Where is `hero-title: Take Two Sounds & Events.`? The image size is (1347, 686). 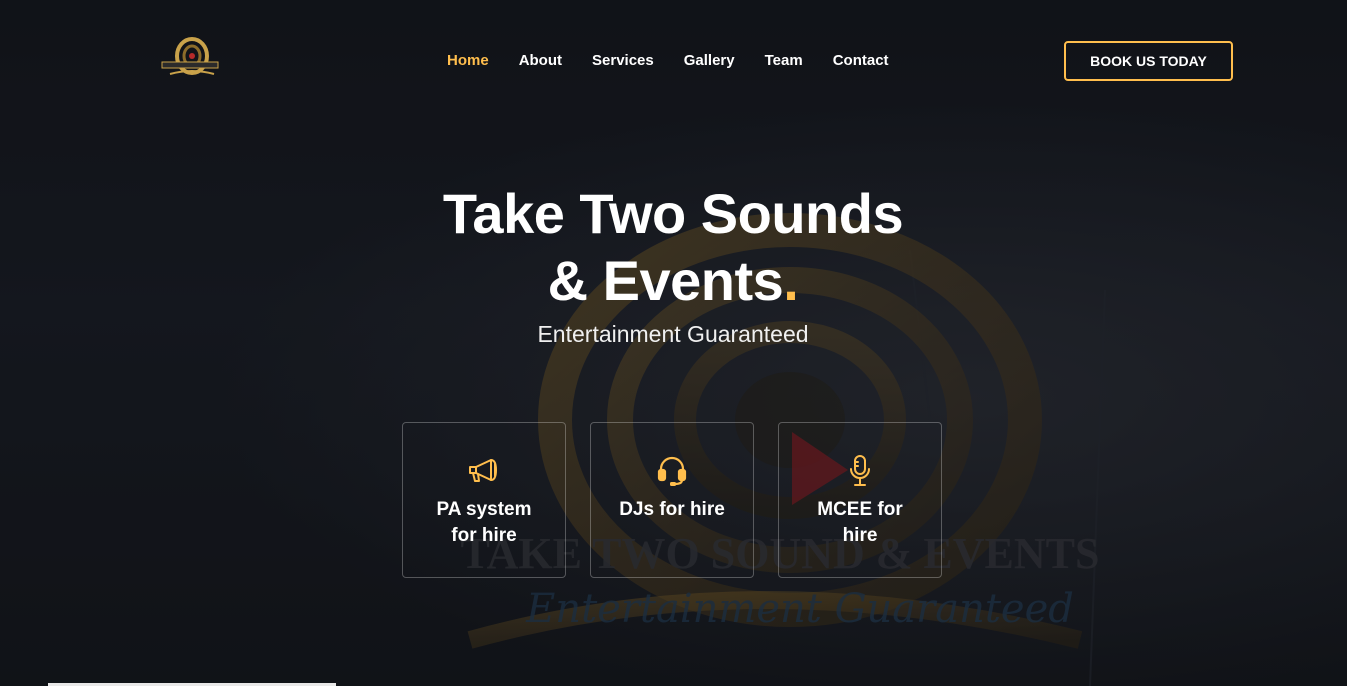
hero-title: Take Two Sounds & Events. is located at coordinates (673, 247).